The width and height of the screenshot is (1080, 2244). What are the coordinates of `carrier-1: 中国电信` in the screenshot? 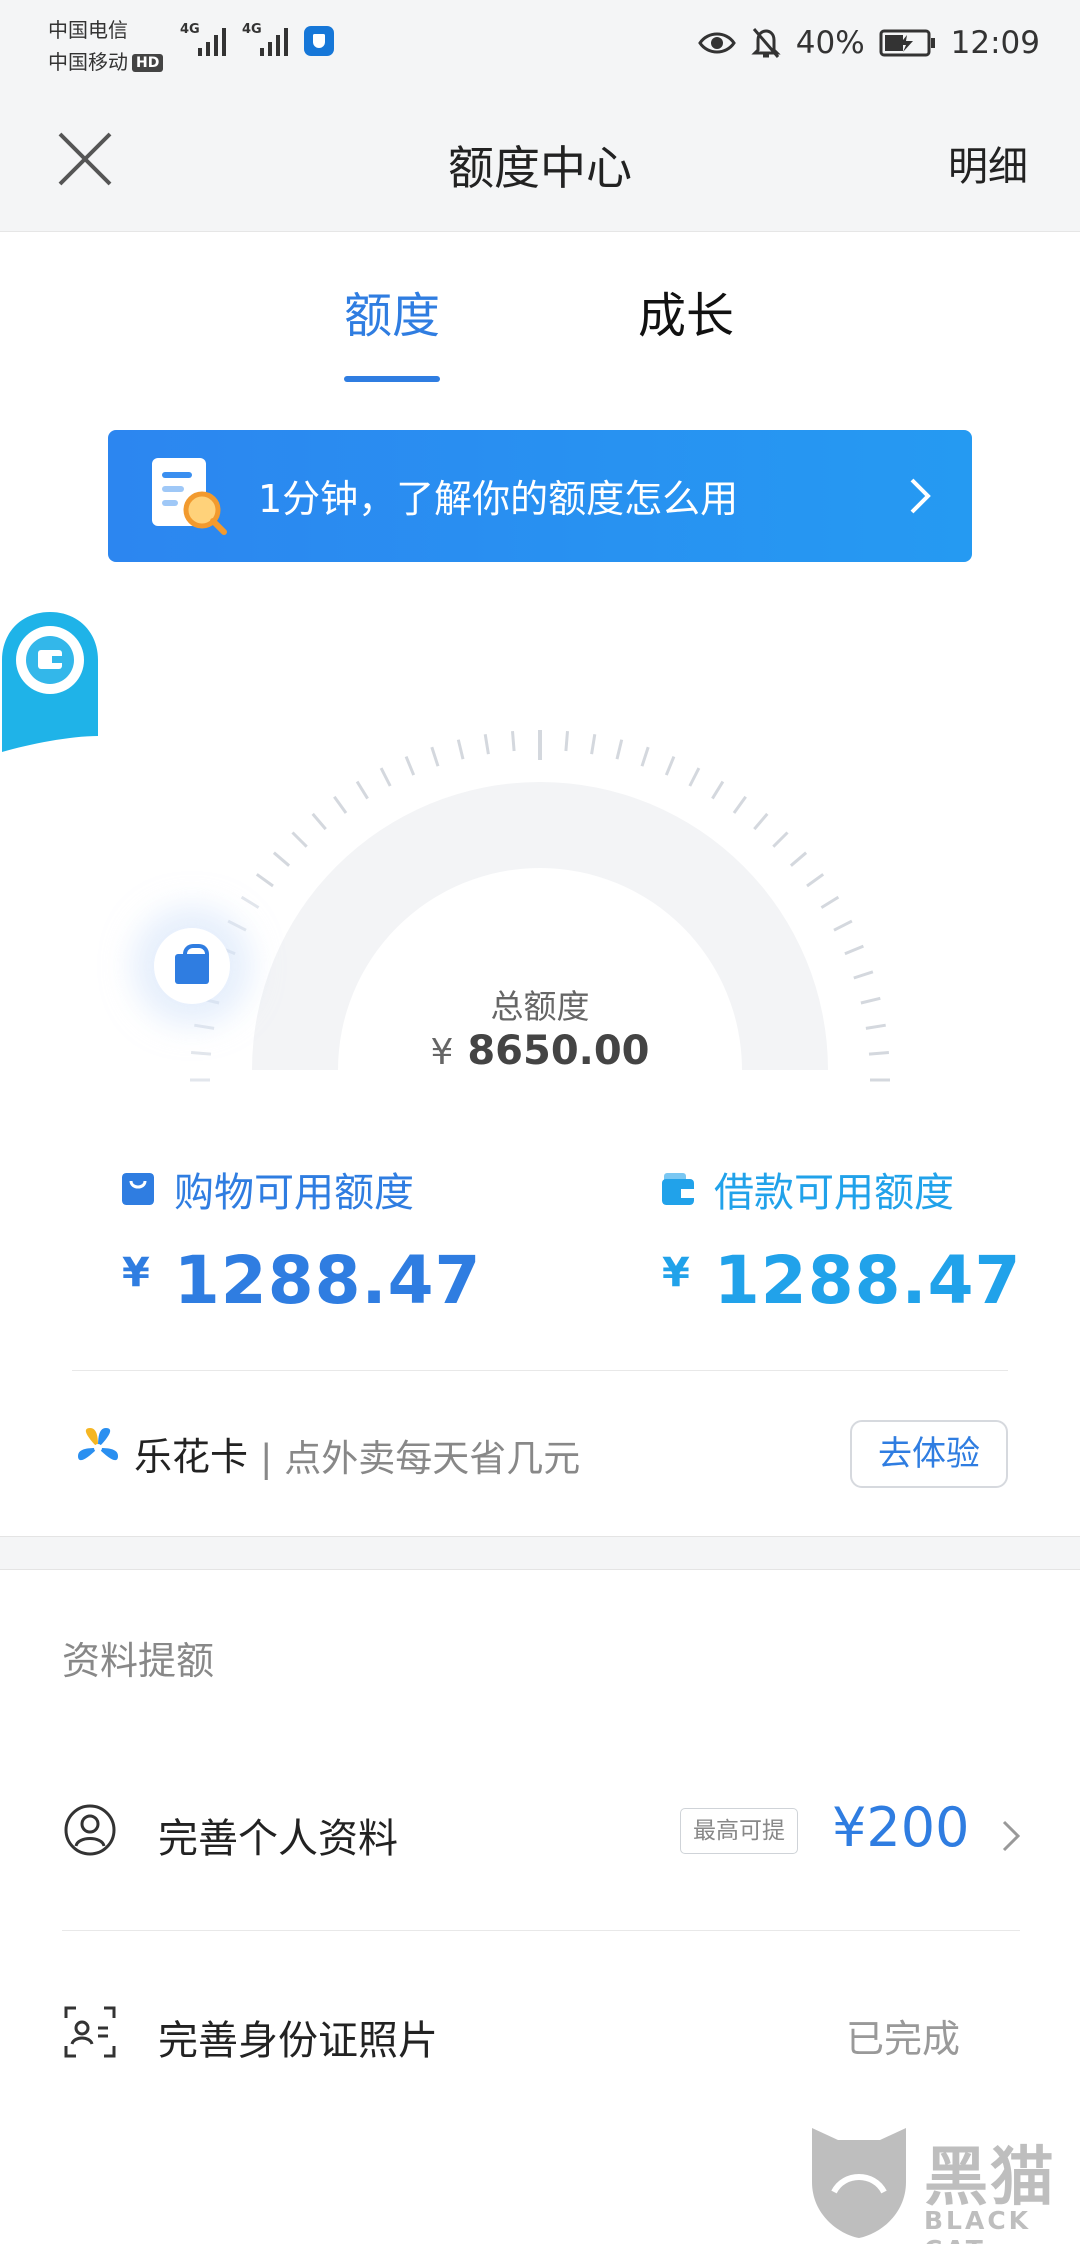 It's located at (88, 30).